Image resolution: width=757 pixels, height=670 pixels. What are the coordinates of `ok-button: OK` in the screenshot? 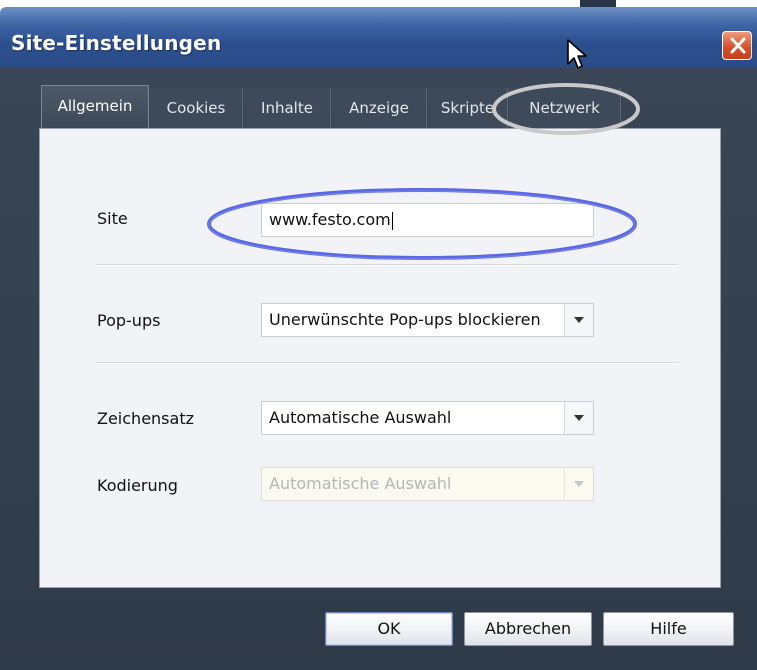 It's located at (389, 629).